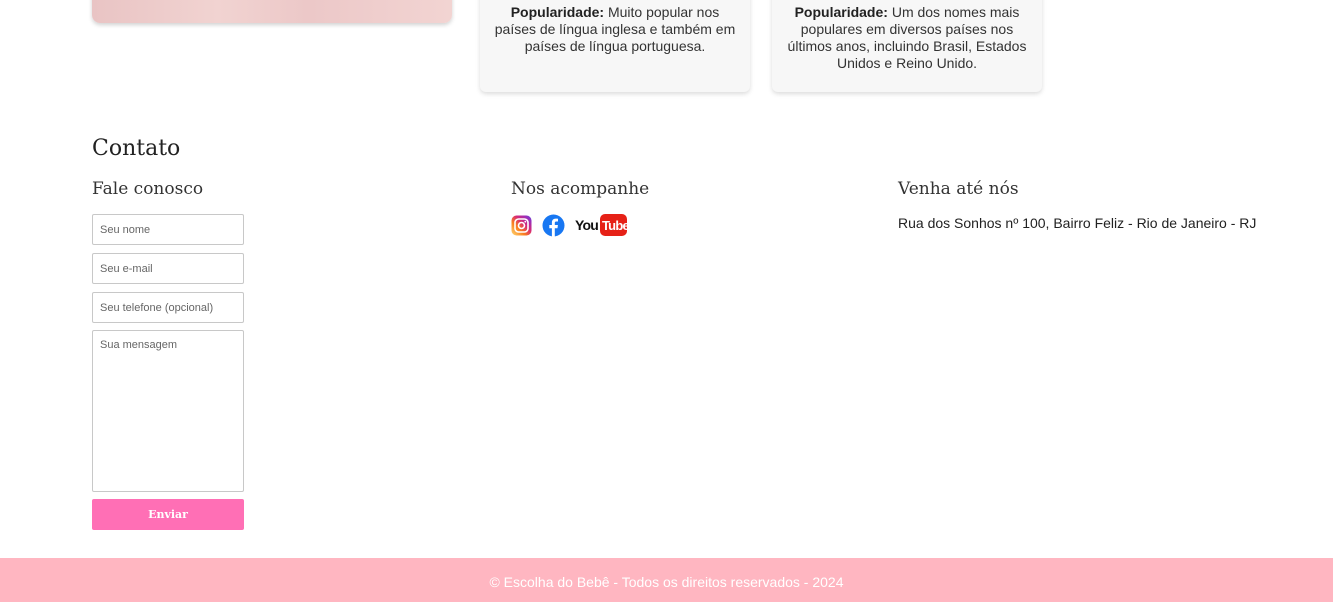  I want to click on baby-photo, so click(272, 11).